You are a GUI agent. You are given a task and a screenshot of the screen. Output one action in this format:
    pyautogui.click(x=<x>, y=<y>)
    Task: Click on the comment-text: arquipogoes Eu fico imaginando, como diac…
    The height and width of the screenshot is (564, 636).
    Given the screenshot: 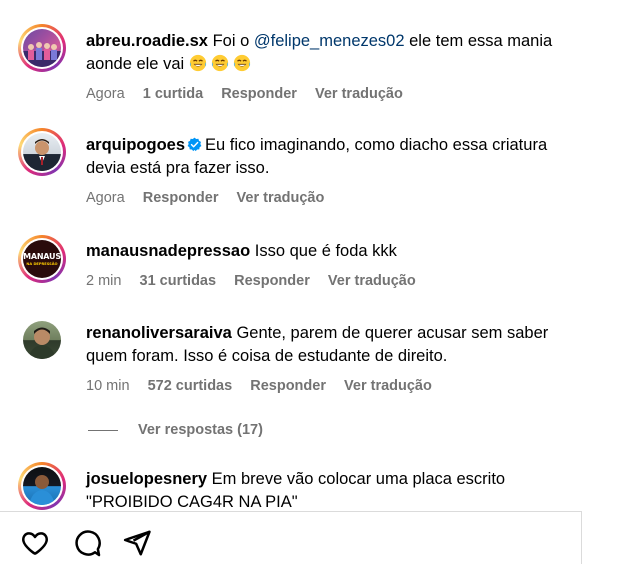 What is the action you would take?
    pyautogui.click(x=317, y=156)
    